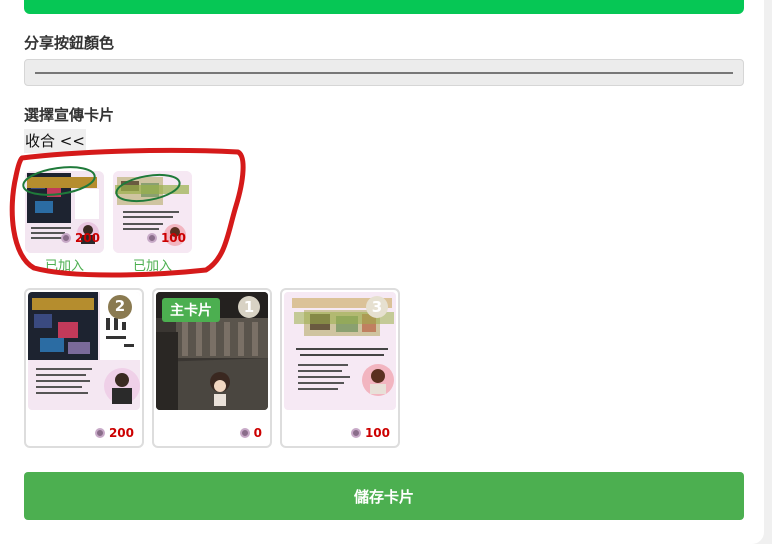 The width and height of the screenshot is (772, 544). What do you see at coordinates (120, 307) in the screenshot?
I see `card-number-badge: 2` at bounding box center [120, 307].